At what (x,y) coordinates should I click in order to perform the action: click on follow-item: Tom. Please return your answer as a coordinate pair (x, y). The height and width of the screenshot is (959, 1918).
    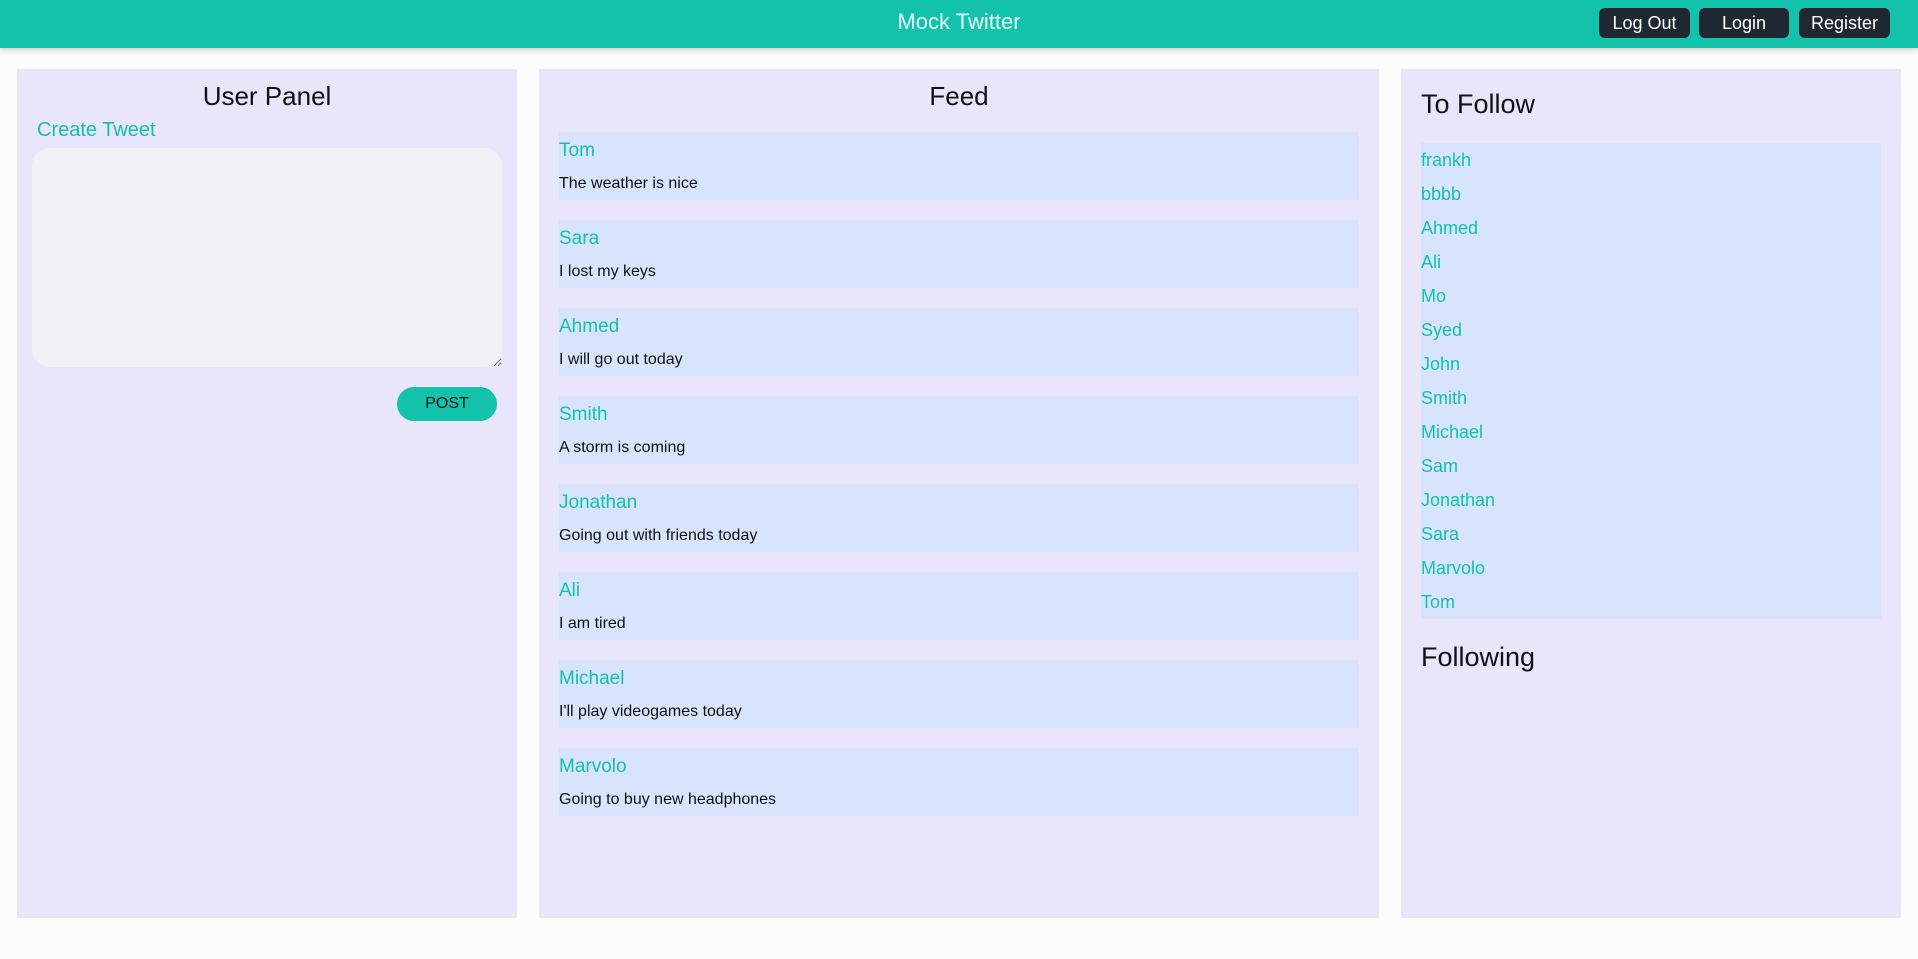
    Looking at the image, I should click on (1651, 609).